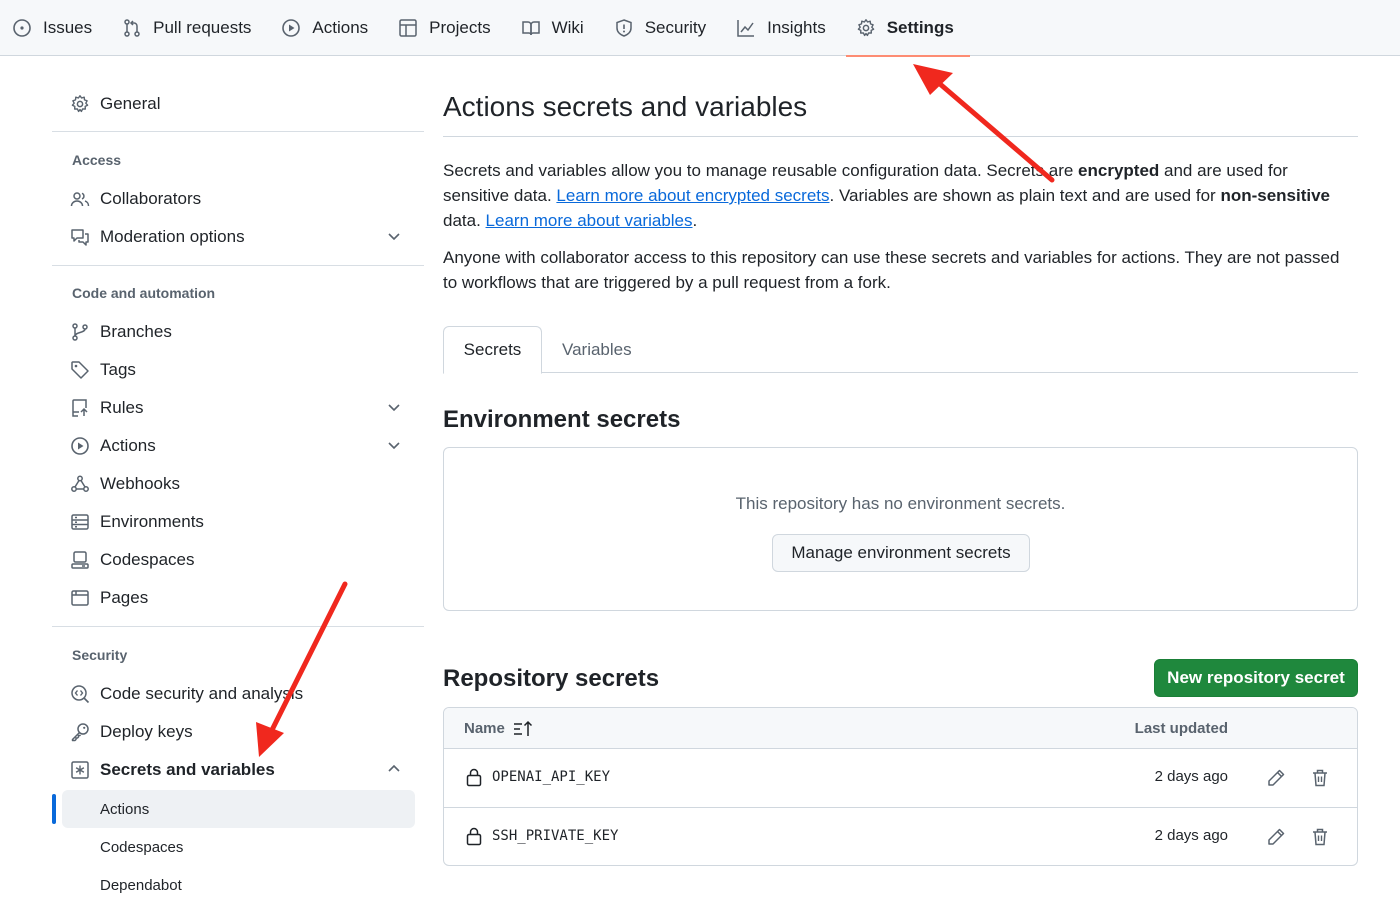 This screenshot has width=1400, height=913. Describe the element at coordinates (597, 349) in the screenshot. I see `tab-variables: Variables` at that location.